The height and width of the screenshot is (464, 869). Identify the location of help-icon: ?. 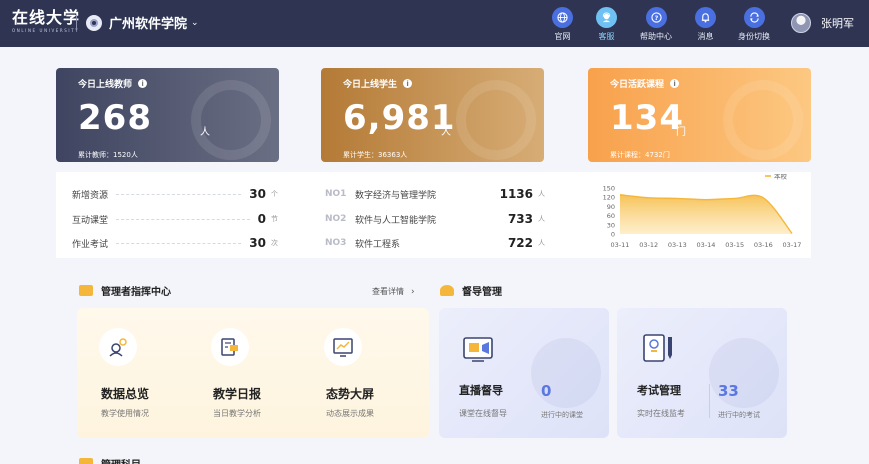
(656, 17).